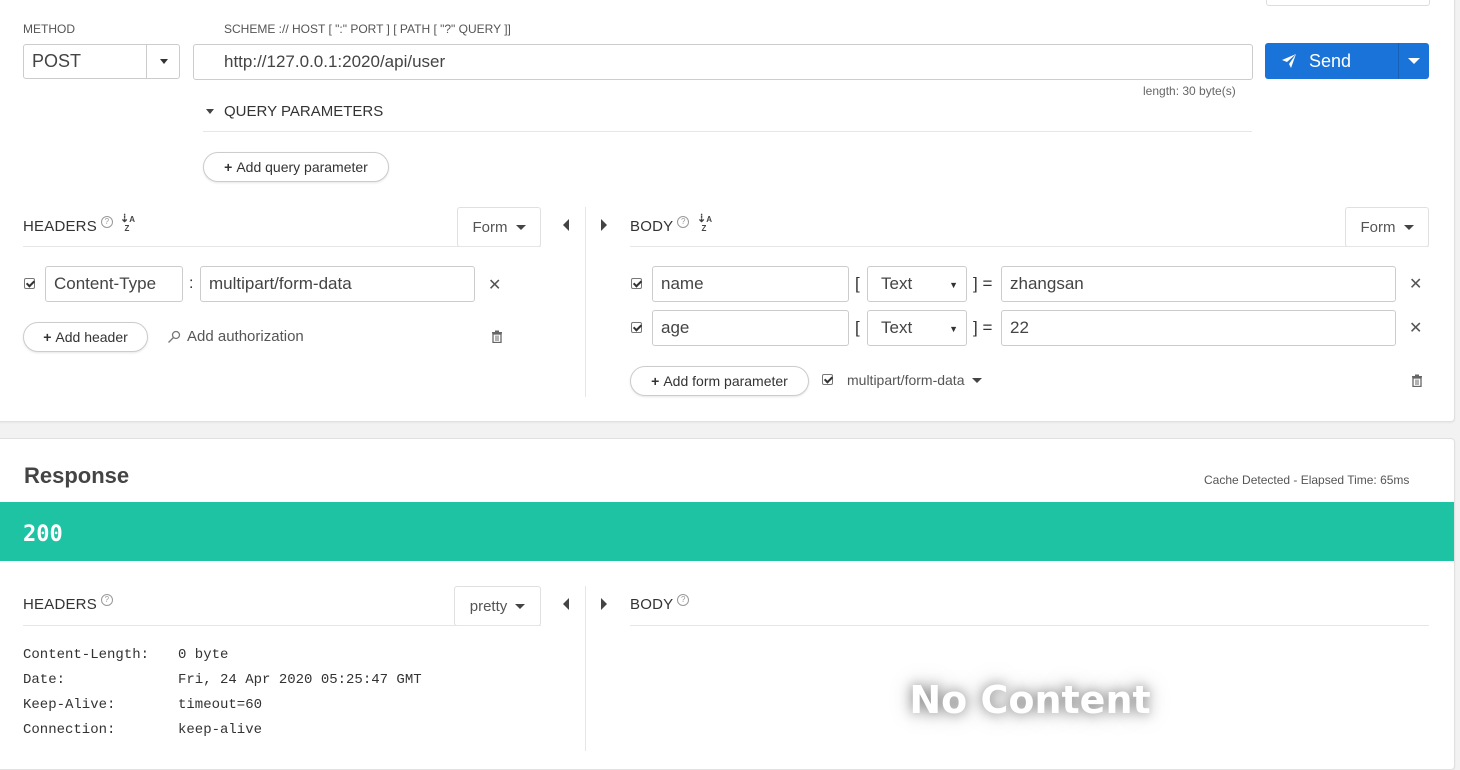  What do you see at coordinates (827, 379) in the screenshot?
I see `content-type-checkbox` at bounding box center [827, 379].